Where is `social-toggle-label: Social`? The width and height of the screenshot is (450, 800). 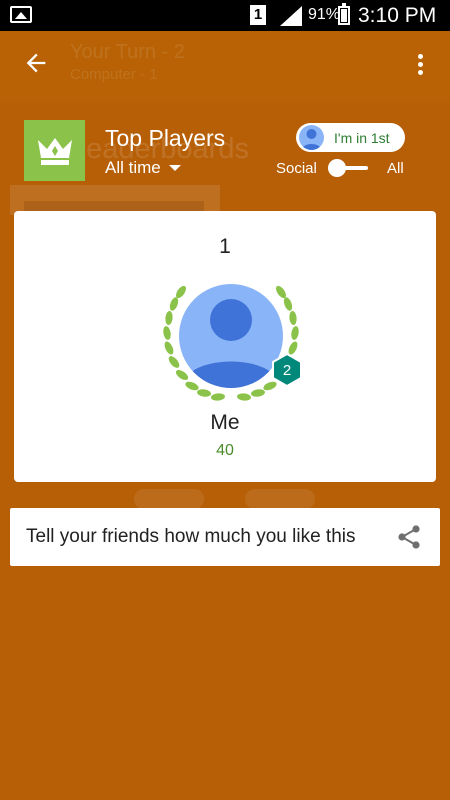
social-toggle-label: Social is located at coordinates (296, 168).